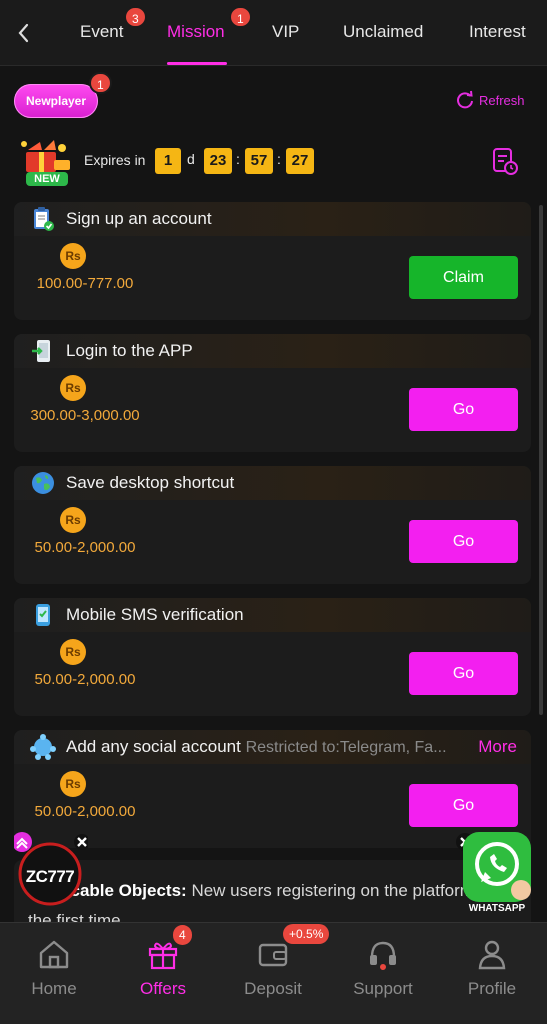 This screenshot has height=1024, width=547. What do you see at coordinates (541, 460) in the screenshot?
I see `scrollbar` at bounding box center [541, 460].